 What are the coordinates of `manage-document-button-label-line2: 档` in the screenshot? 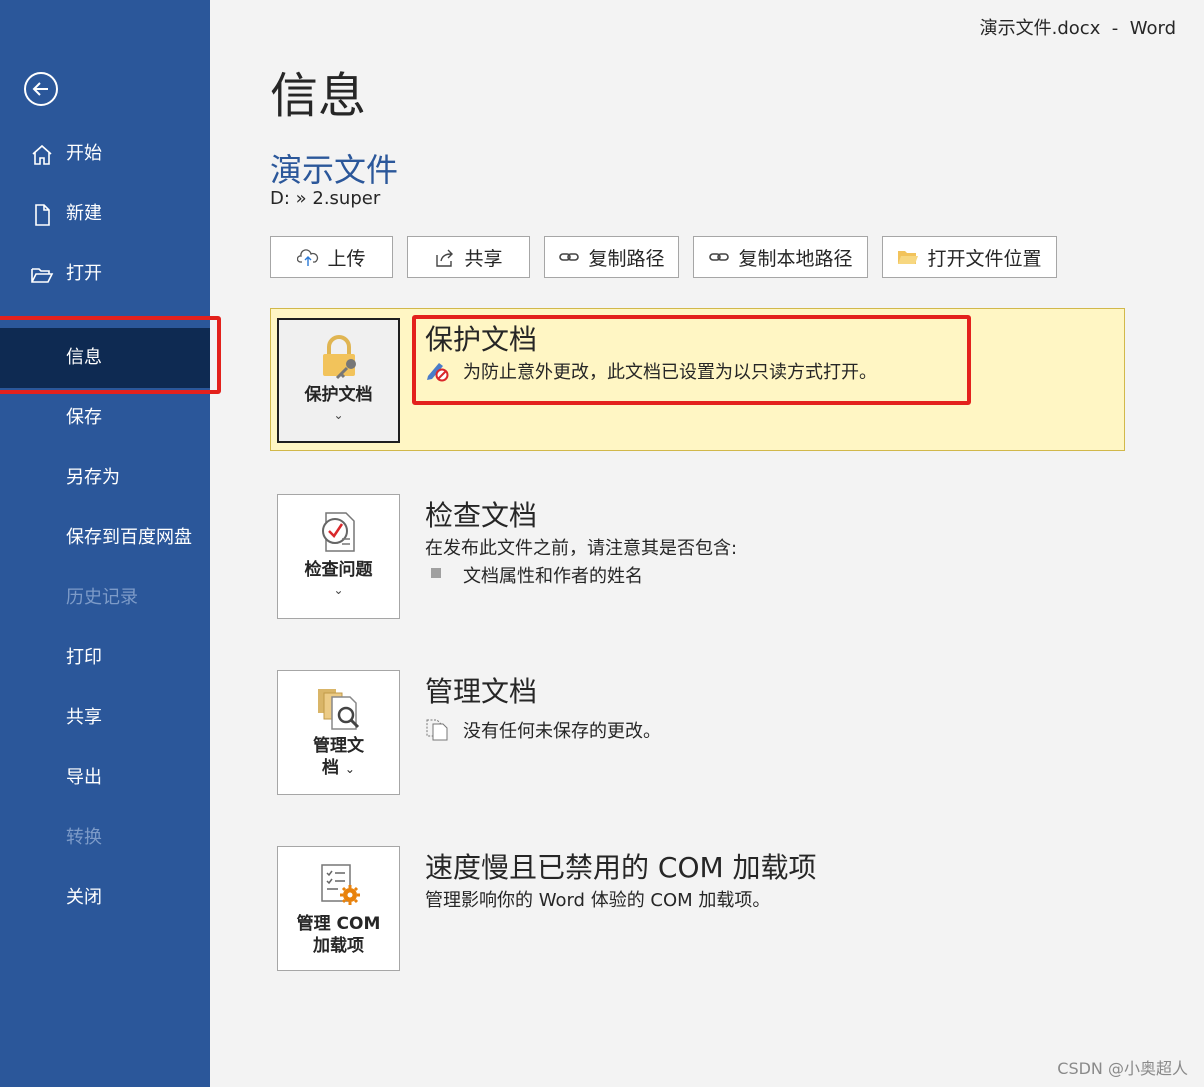 It's located at (330, 768).